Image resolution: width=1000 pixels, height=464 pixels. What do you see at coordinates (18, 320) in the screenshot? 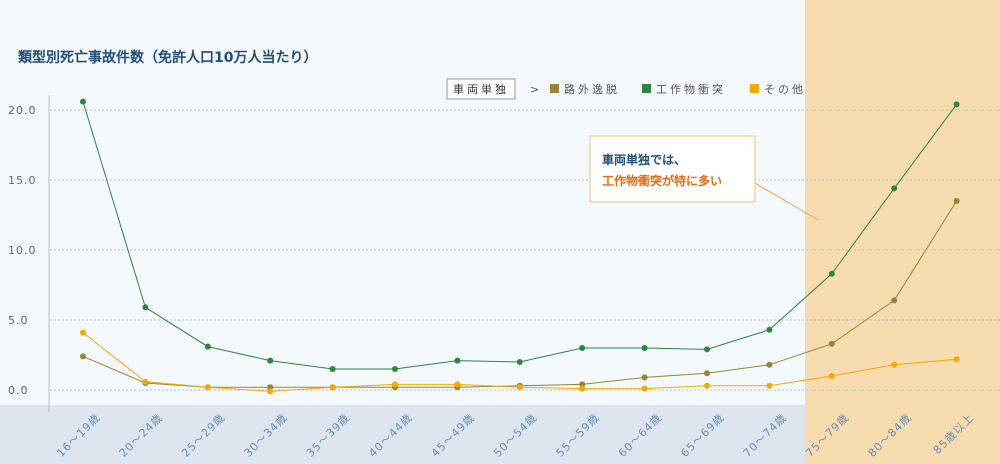
I see `y-tick-label: 5.0` at bounding box center [18, 320].